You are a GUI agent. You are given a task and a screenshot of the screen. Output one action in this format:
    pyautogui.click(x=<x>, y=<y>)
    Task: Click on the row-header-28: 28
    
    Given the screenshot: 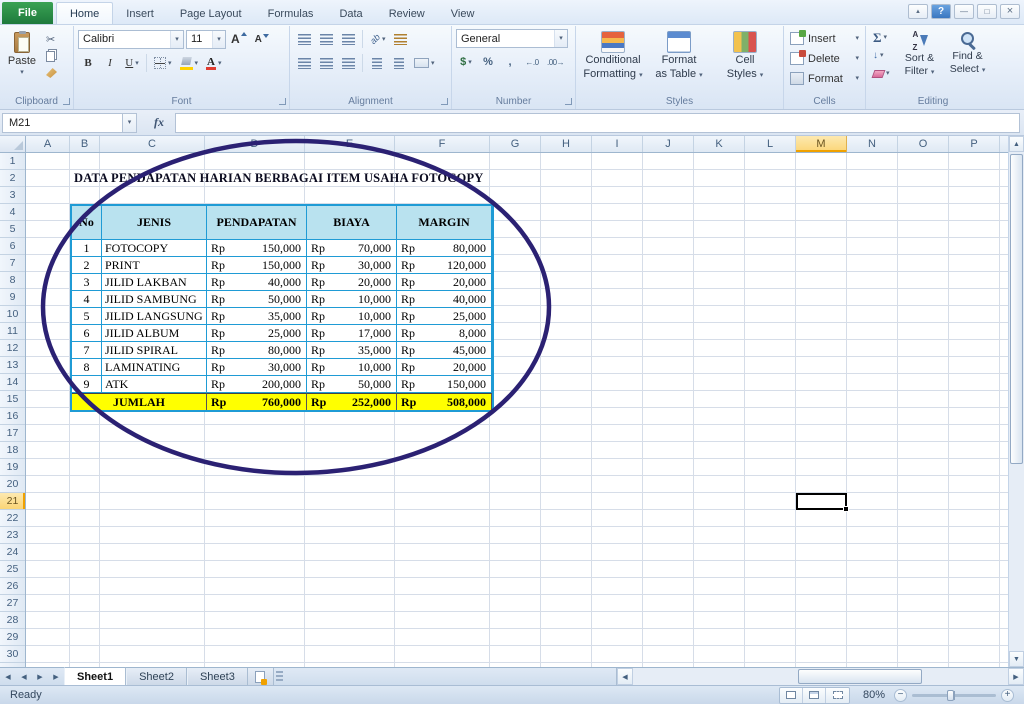 What is the action you would take?
    pyautogui.click(x=12, y=620)
    